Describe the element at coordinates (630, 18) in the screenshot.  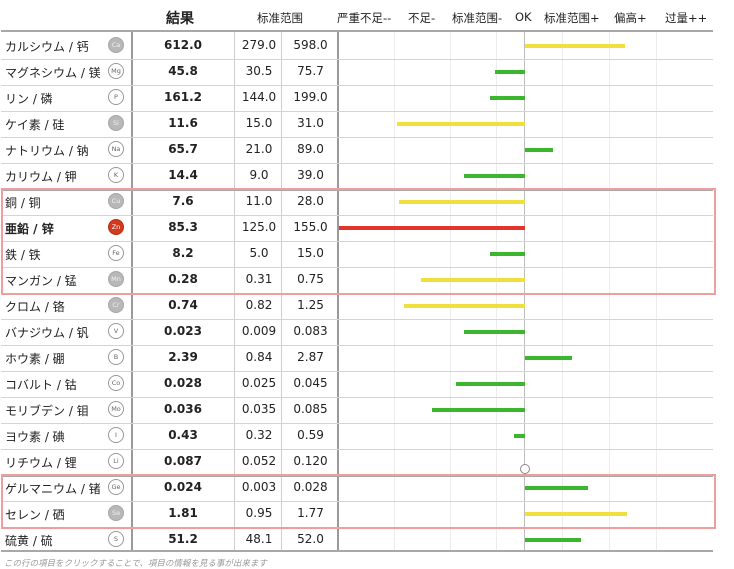
I see `scale-label-high: 偏高+` at that location.